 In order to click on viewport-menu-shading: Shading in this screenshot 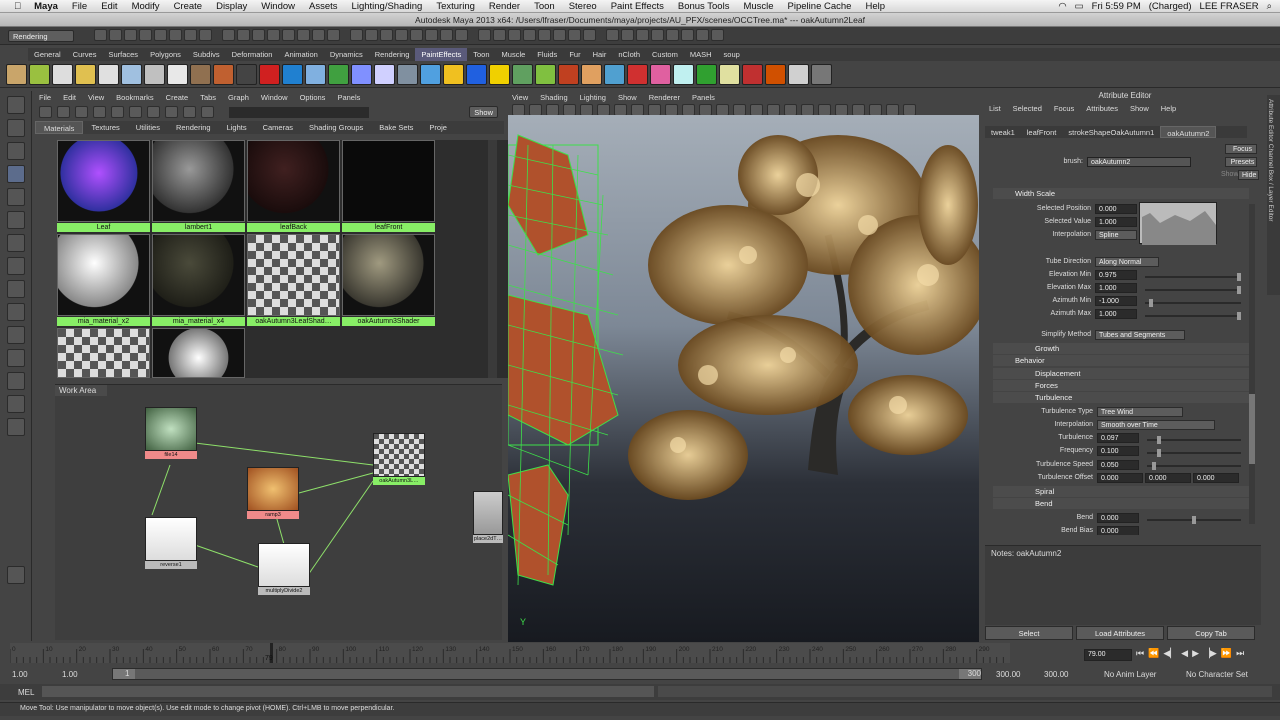, I will do `click(554, 98)`.